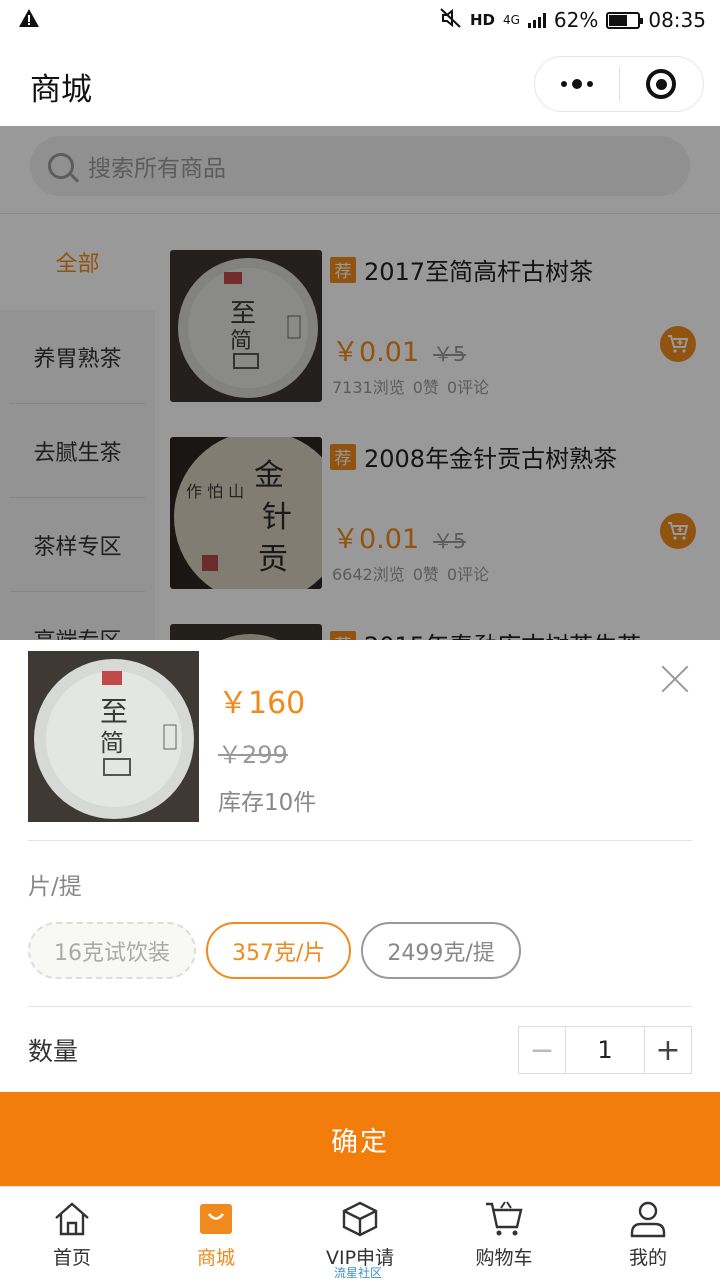 The width and height of the screenshot is (720, 1280). I want to click on spec-label: 片/提, so click(55, 887).